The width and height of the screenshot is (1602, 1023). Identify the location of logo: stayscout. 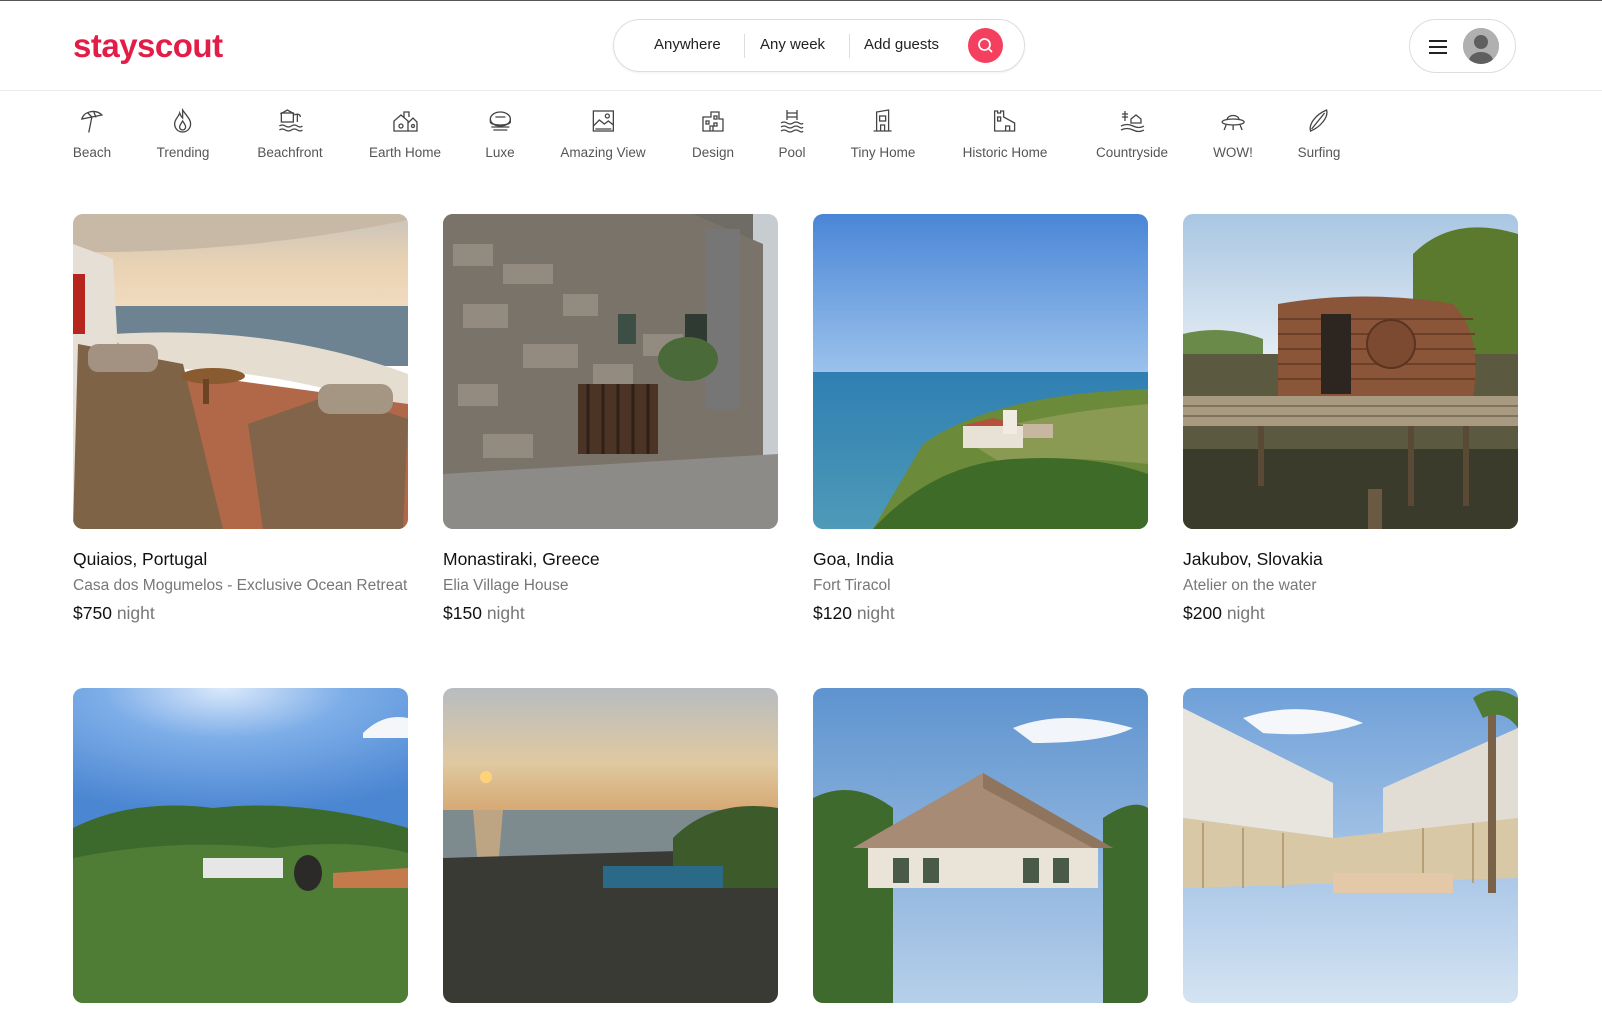
(148, 46).